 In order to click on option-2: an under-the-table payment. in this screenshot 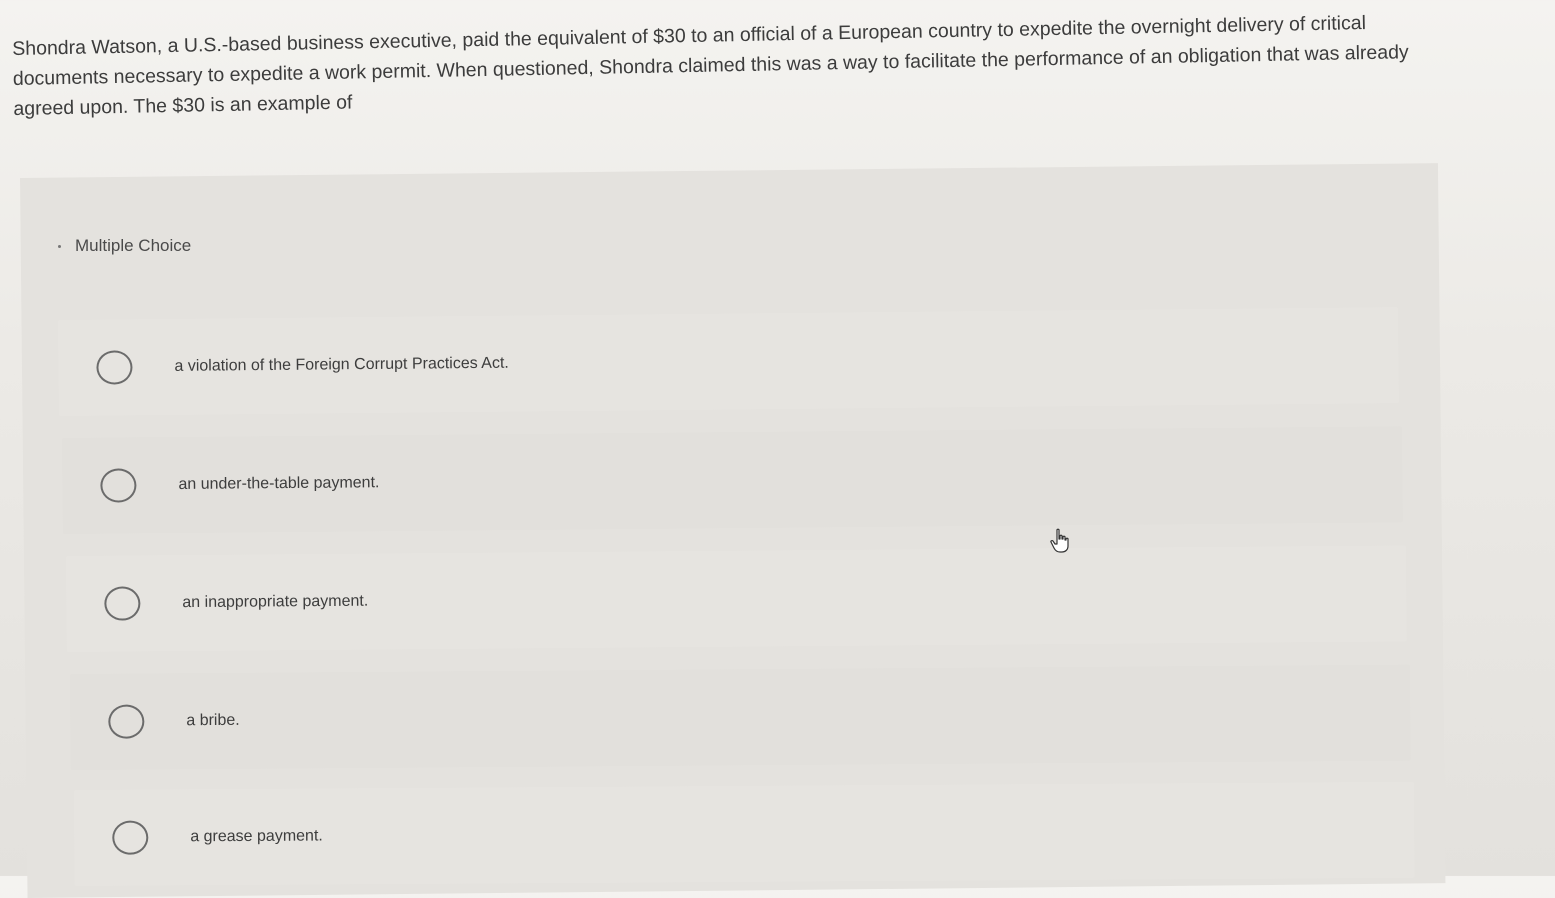, I will do `click(732, 480)`.